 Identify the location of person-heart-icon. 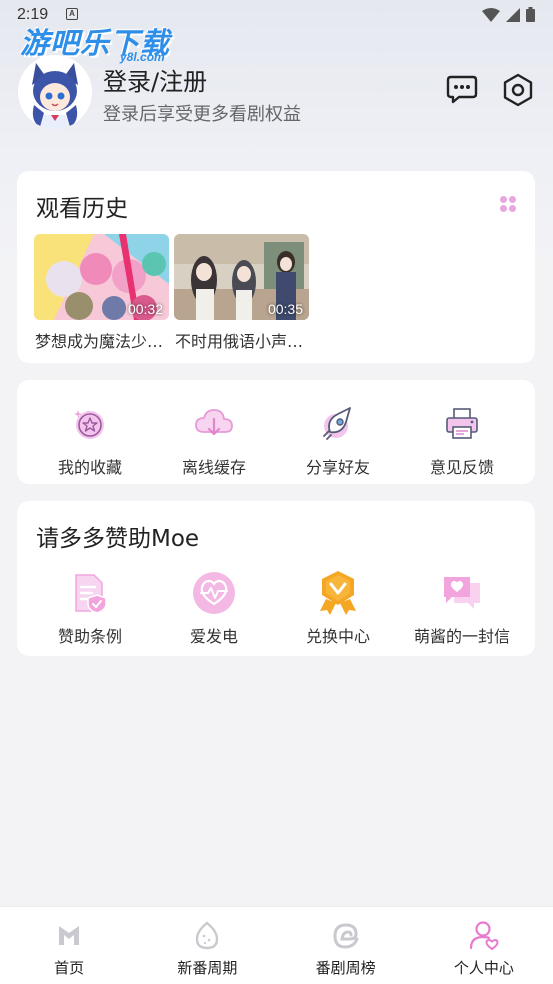
(484, 936).